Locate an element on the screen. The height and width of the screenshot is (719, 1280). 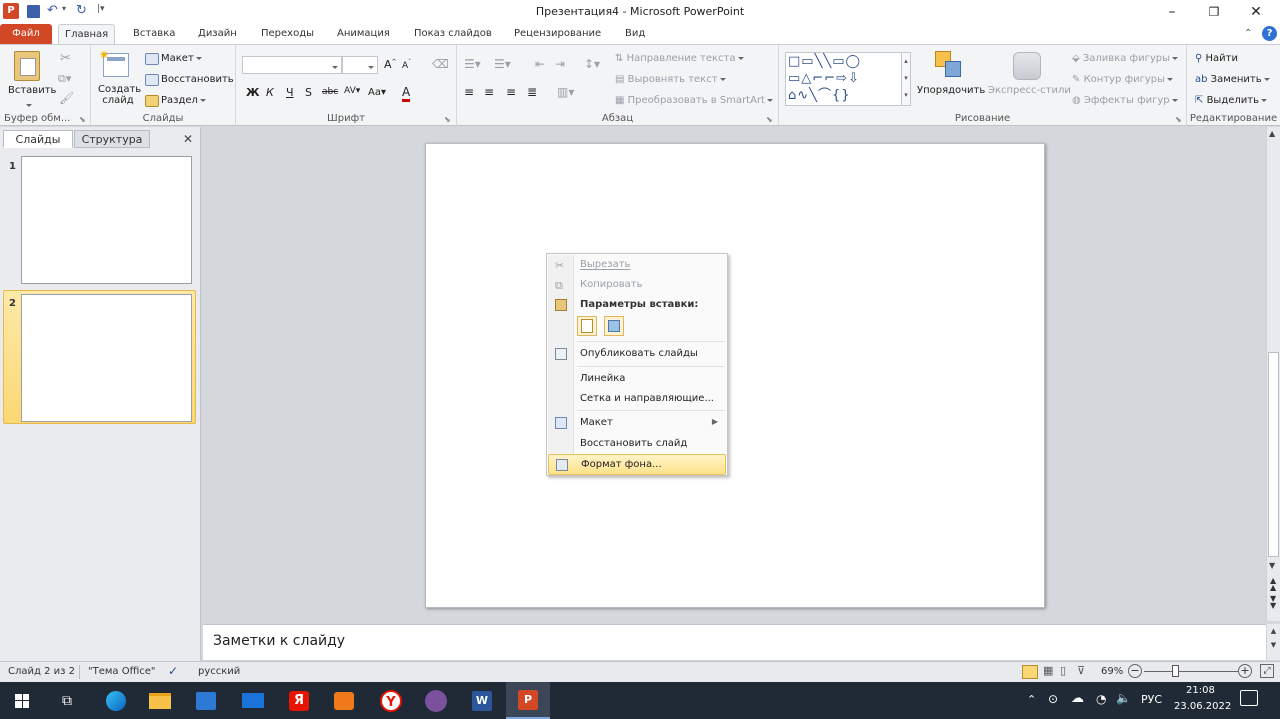
scroll-down-icon: ▼ is located at coordinates (1272, 565).